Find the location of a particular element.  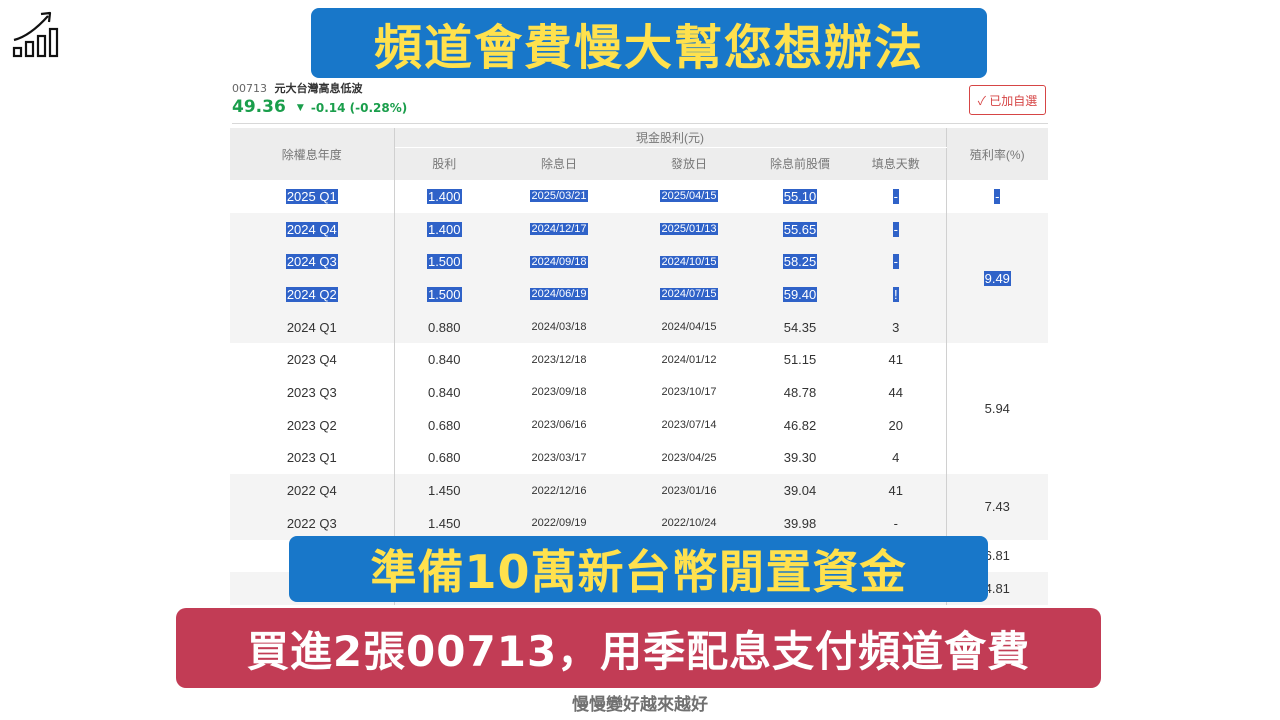

cell-year-text: 2023 Q4 is located at coordinates (311, 360).